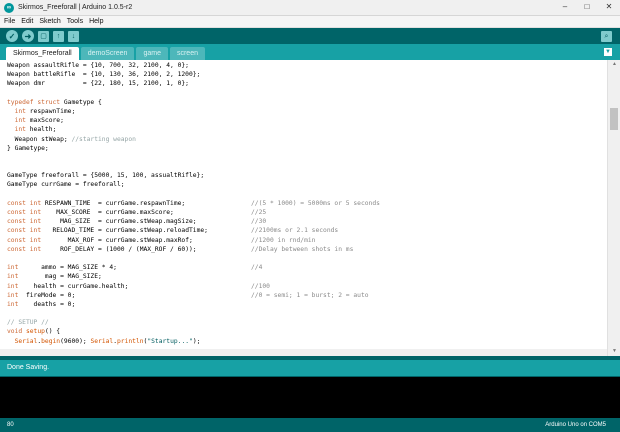 This screenshot has height=432, width=620. I want to click on triangle-down-icon: ▼, so click(608, 52).